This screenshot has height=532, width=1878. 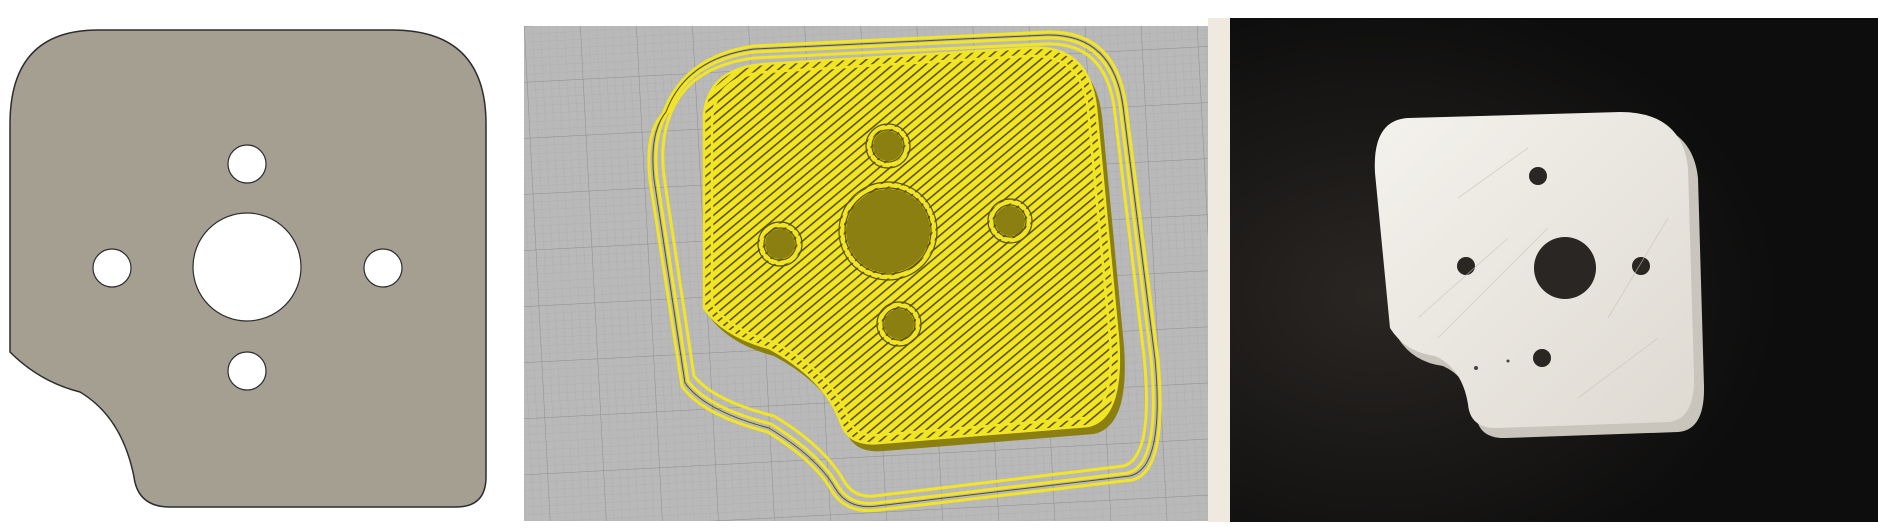 What do you see at coordinates (1542, 358) in the screenshot?
I see `photo-hole-bottom` at bounding box center [1542, 358].